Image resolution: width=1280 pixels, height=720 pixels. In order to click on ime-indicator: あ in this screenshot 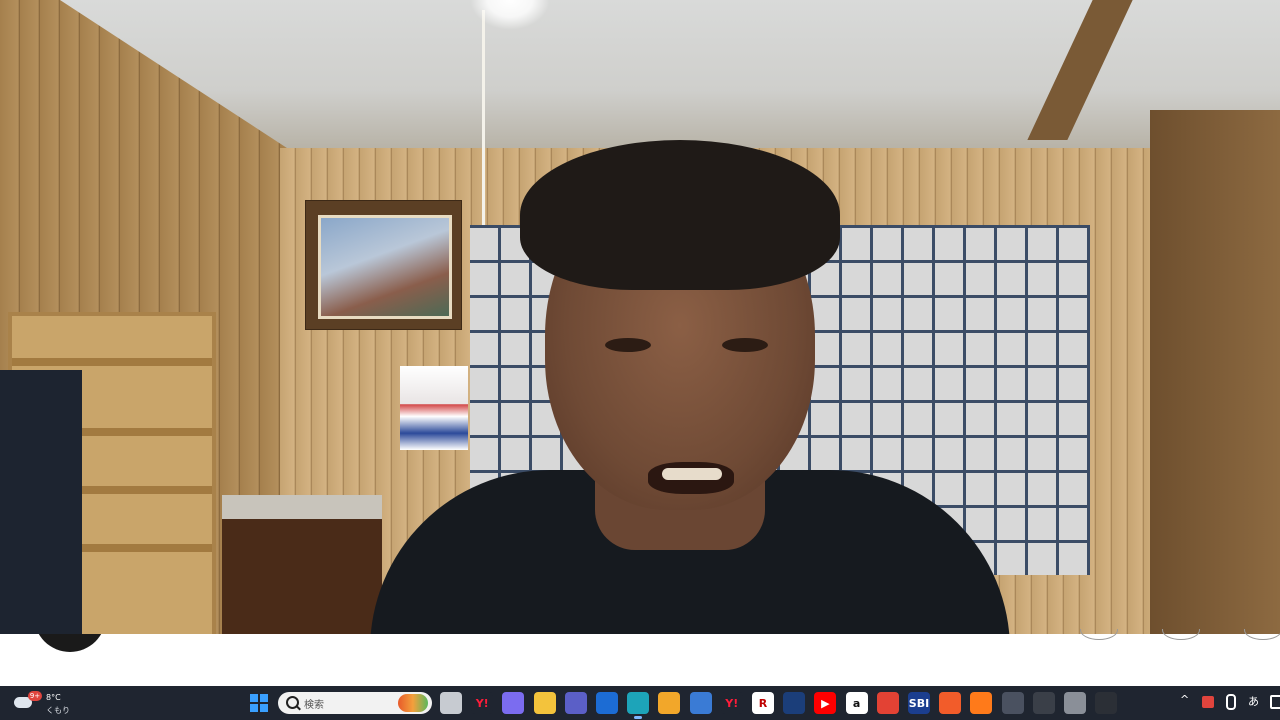, I will do `click(1253, 701)`.